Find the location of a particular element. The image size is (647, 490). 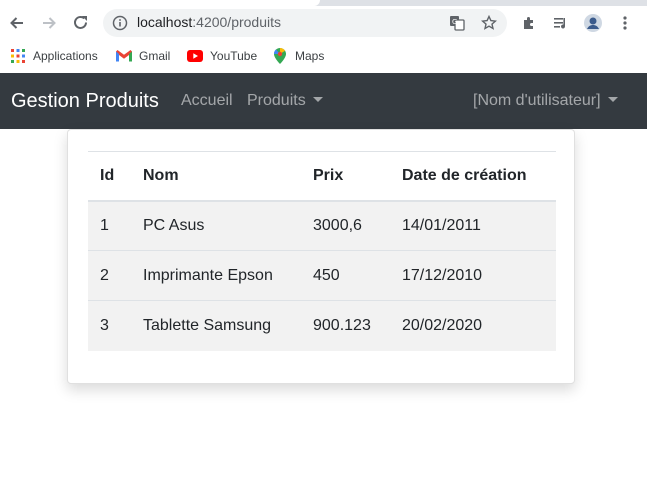

bookmark-star-icon is located at coordinates (489, 23).